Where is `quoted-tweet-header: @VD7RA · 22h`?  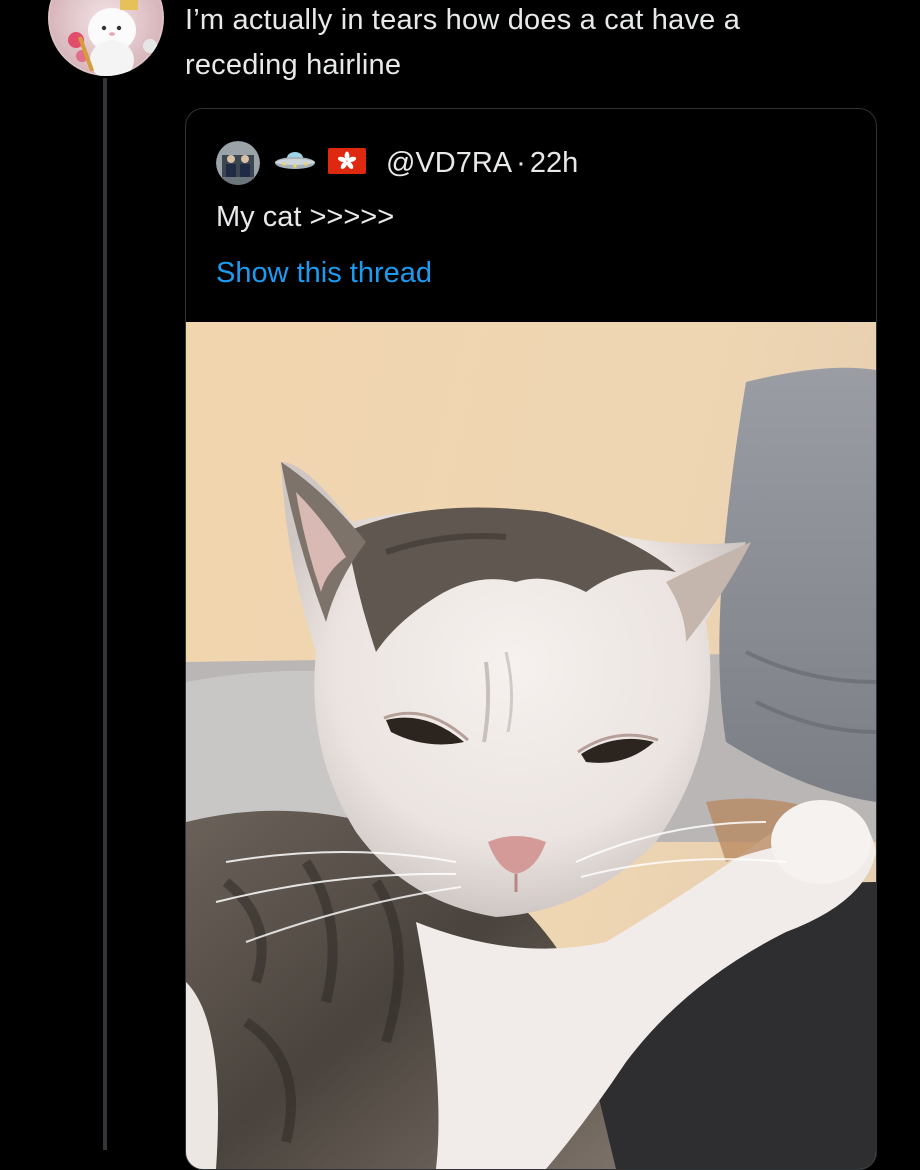 quoted-tweet-header: @VD7RA · 22h is located at coordinates (397, 163).